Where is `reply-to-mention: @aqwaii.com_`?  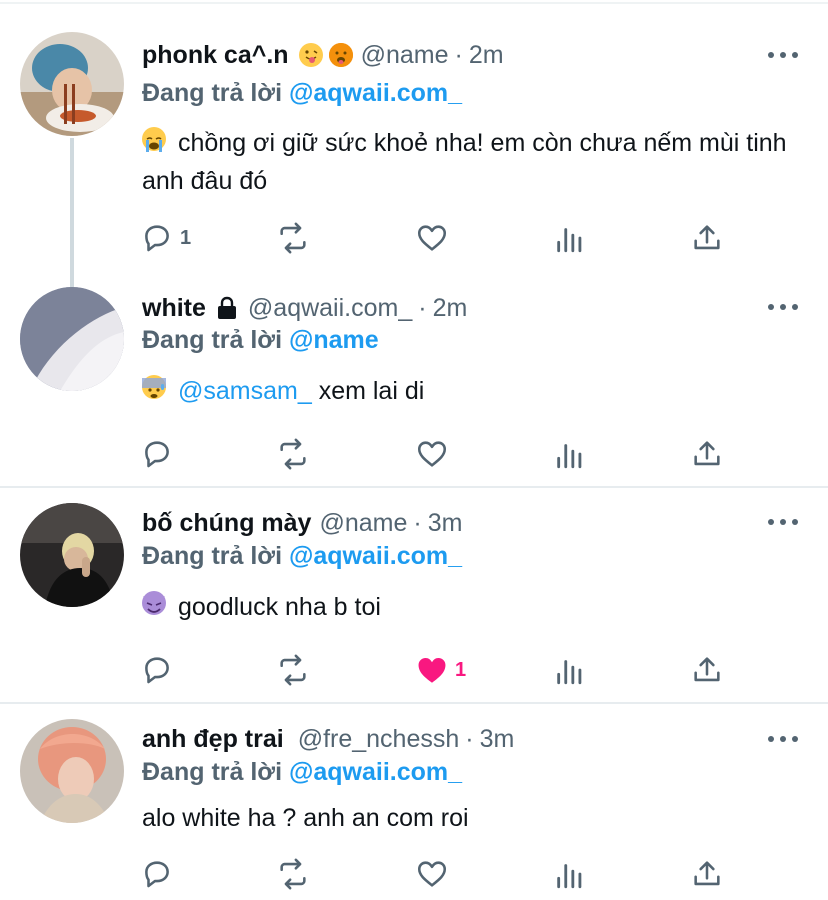 reply-to-mention: @aqwaii.com_ is located at coordinates (375, 772).